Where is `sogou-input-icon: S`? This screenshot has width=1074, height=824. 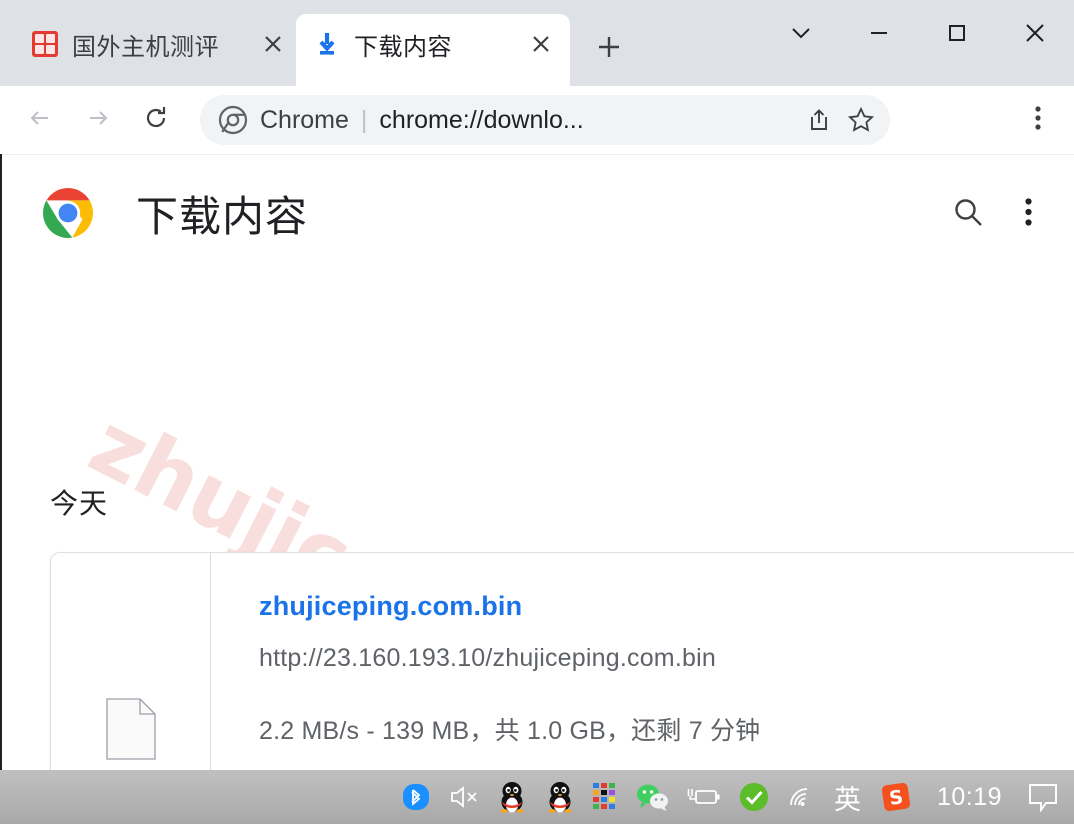 sogou-input-icon: S is located at coordinates (896, 797).